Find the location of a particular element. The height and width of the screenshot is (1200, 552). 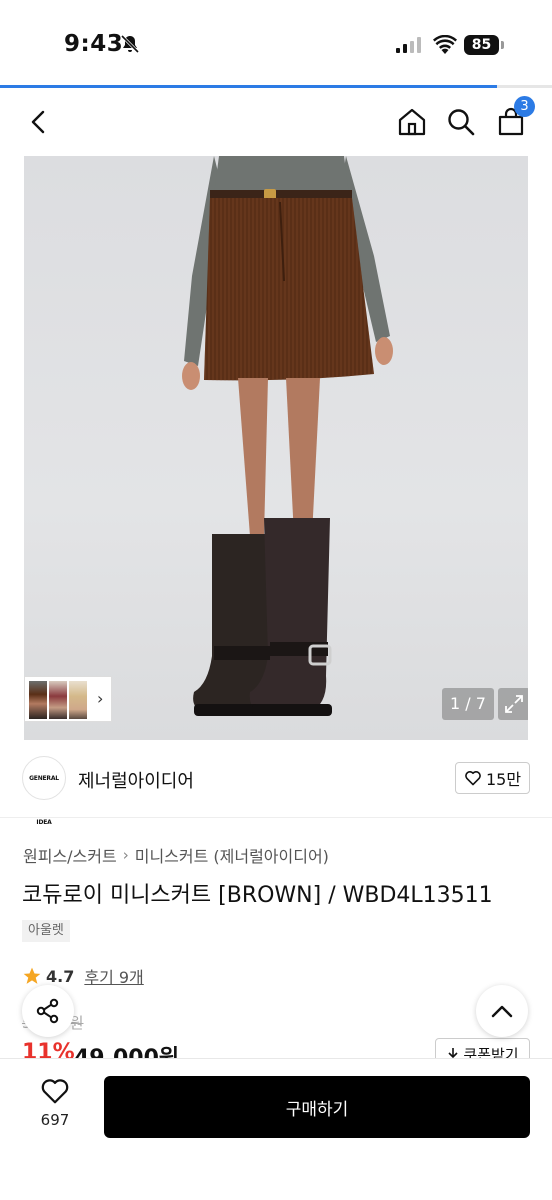

wifi-icon is located at coordinates (445, 44).